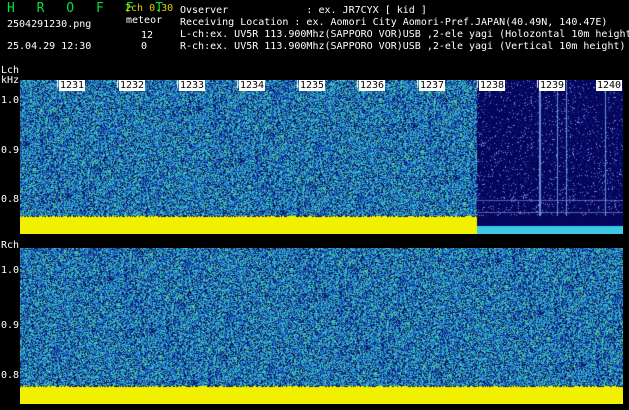 The width and height of the screenshot is (629, 410). Describe the element at coordinates (72, 85) in the screenshot. I see `lch-xtick: 1231` at that location.